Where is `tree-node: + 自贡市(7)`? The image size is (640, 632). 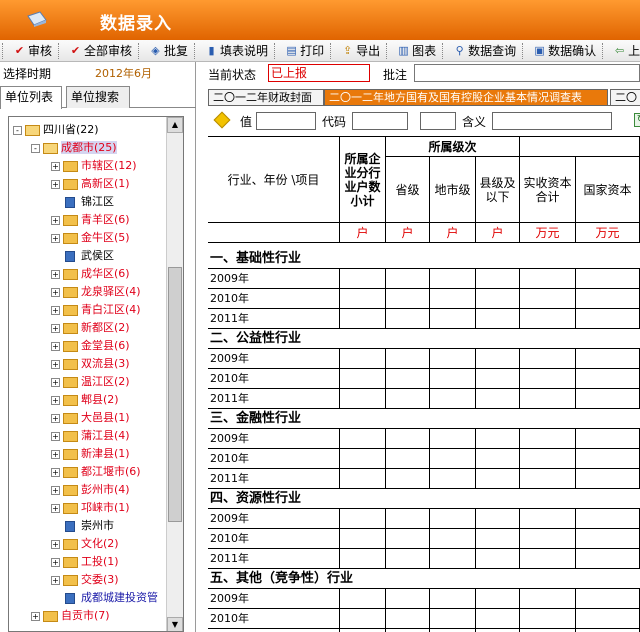 tree-node: + 自贡市(7) is located at coordinates (70, 616).